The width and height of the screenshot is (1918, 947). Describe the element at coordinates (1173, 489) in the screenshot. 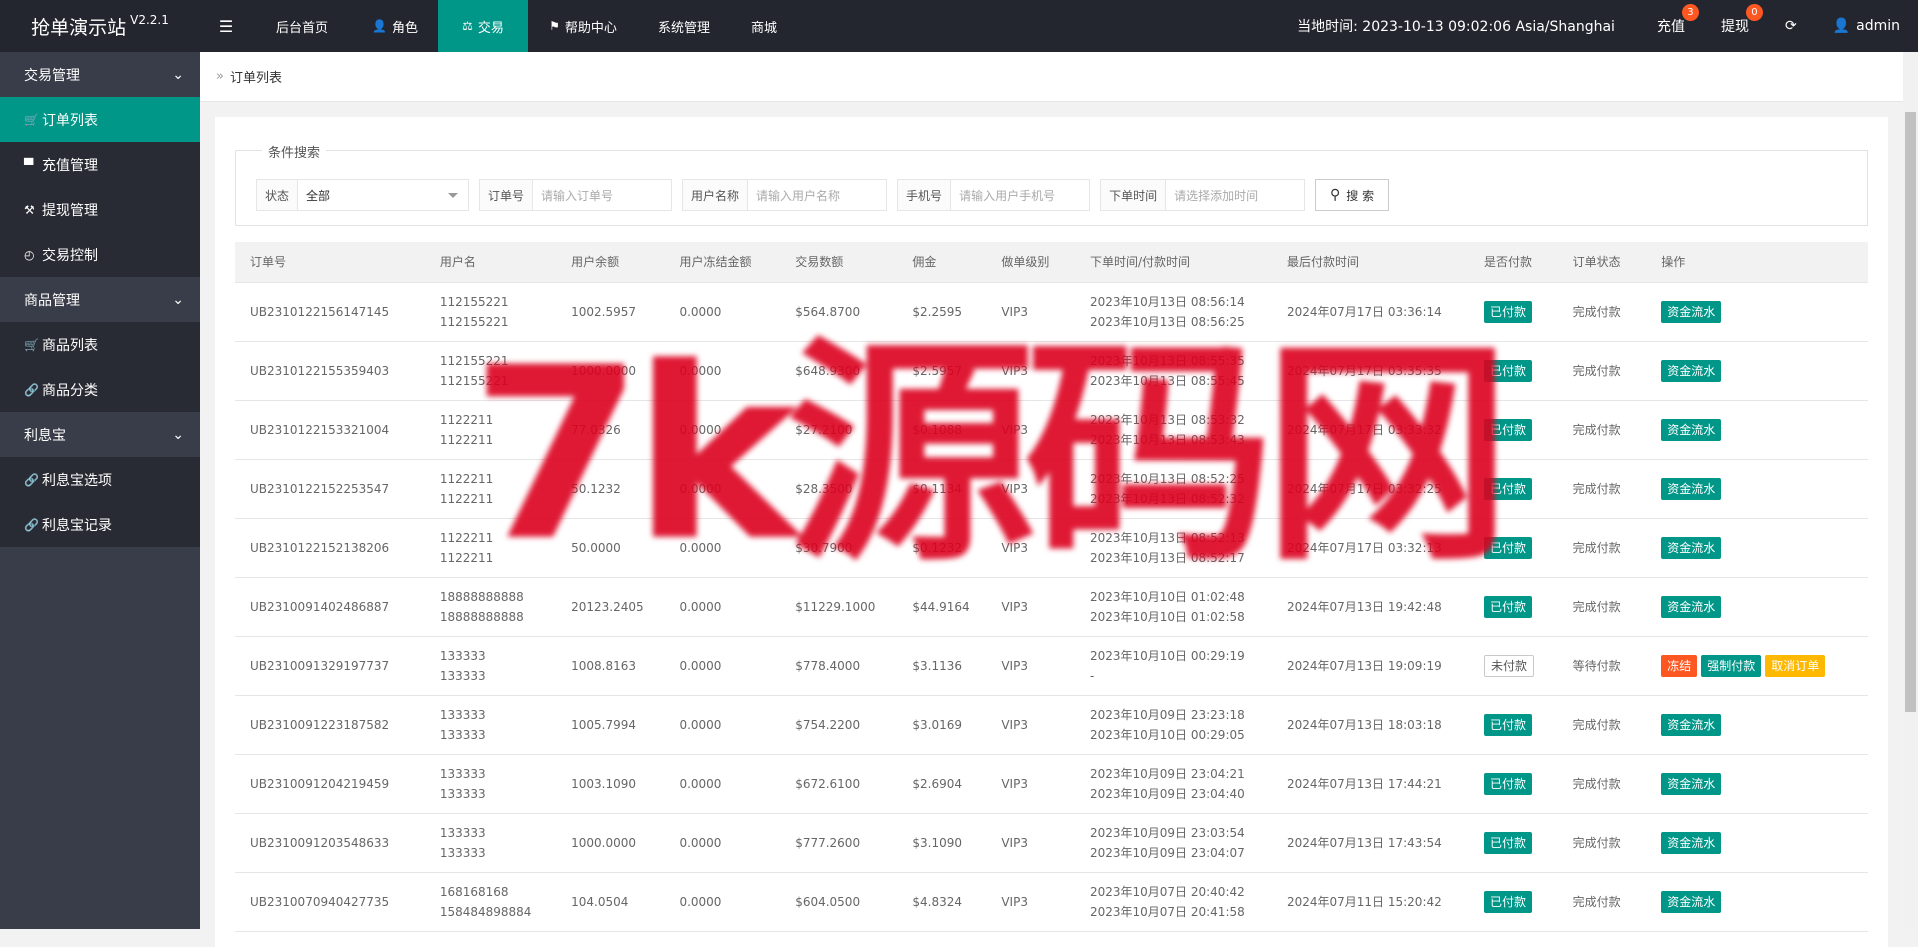

I see `table-cell: 2023年10月13日 08:52:25 2023年10月13日 08:52:32` at that location.